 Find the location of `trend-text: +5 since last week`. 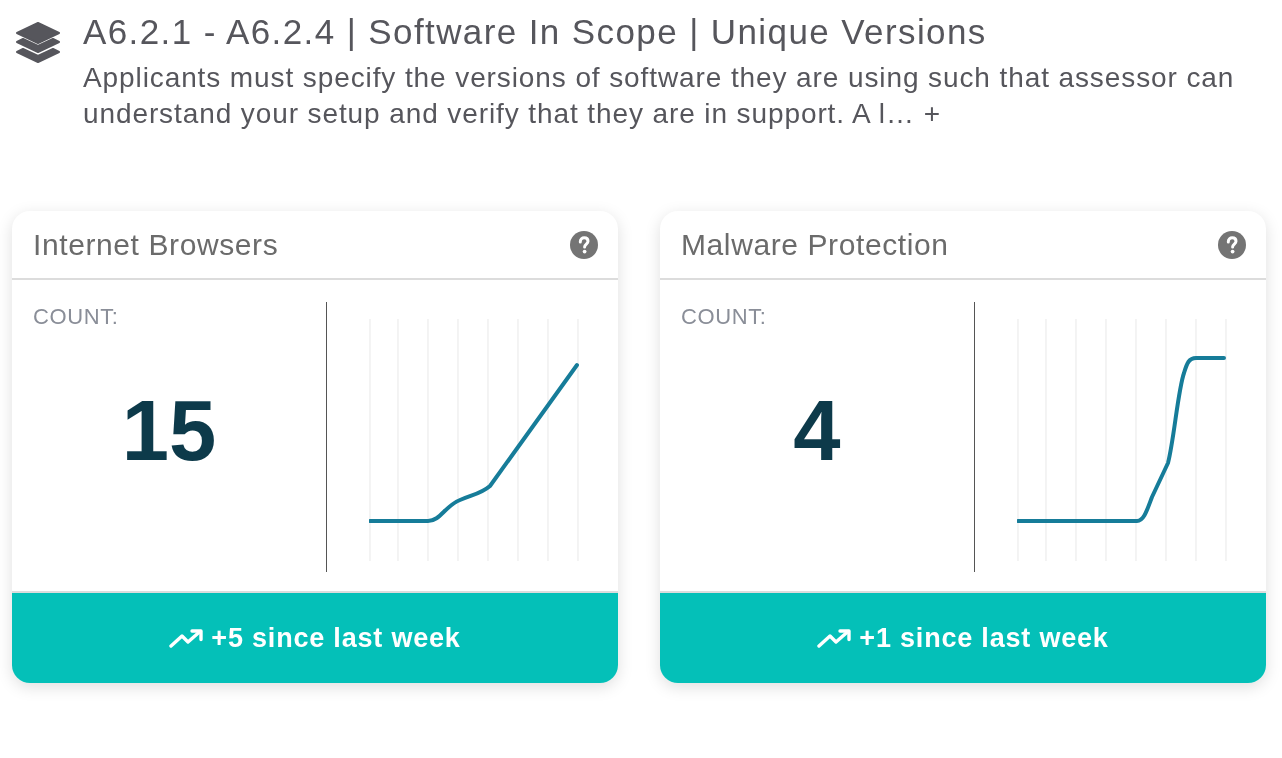

trend-text: +5 since last week is located at coordinates (336, 638).